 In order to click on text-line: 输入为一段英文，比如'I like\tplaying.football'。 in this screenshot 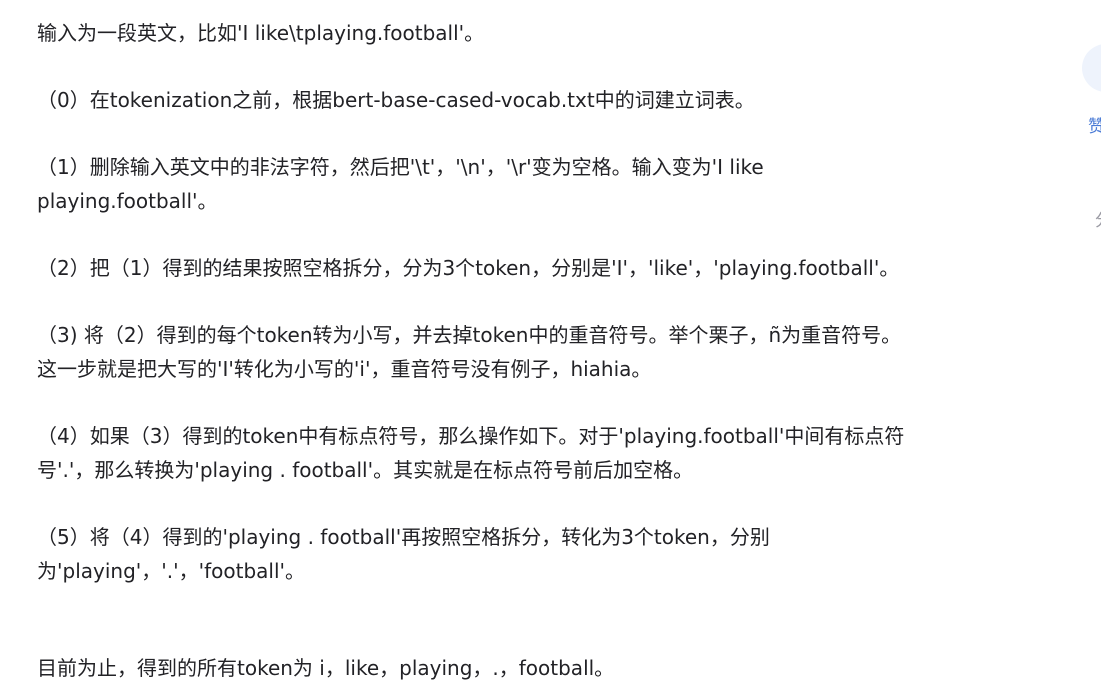, I will do `click(261, 33)`.